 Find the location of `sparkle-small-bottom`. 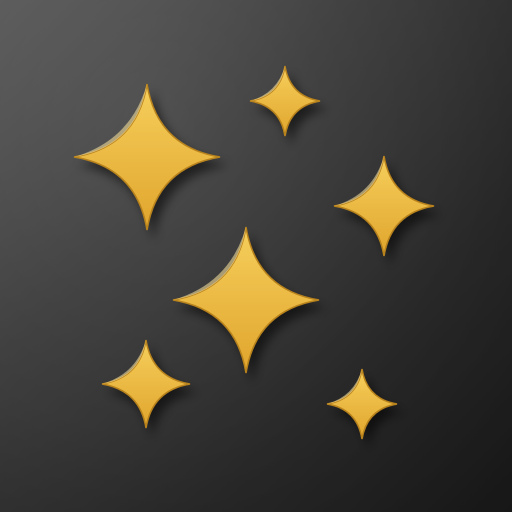

sparkle-small-bottom is located at coordinates (362, 404).